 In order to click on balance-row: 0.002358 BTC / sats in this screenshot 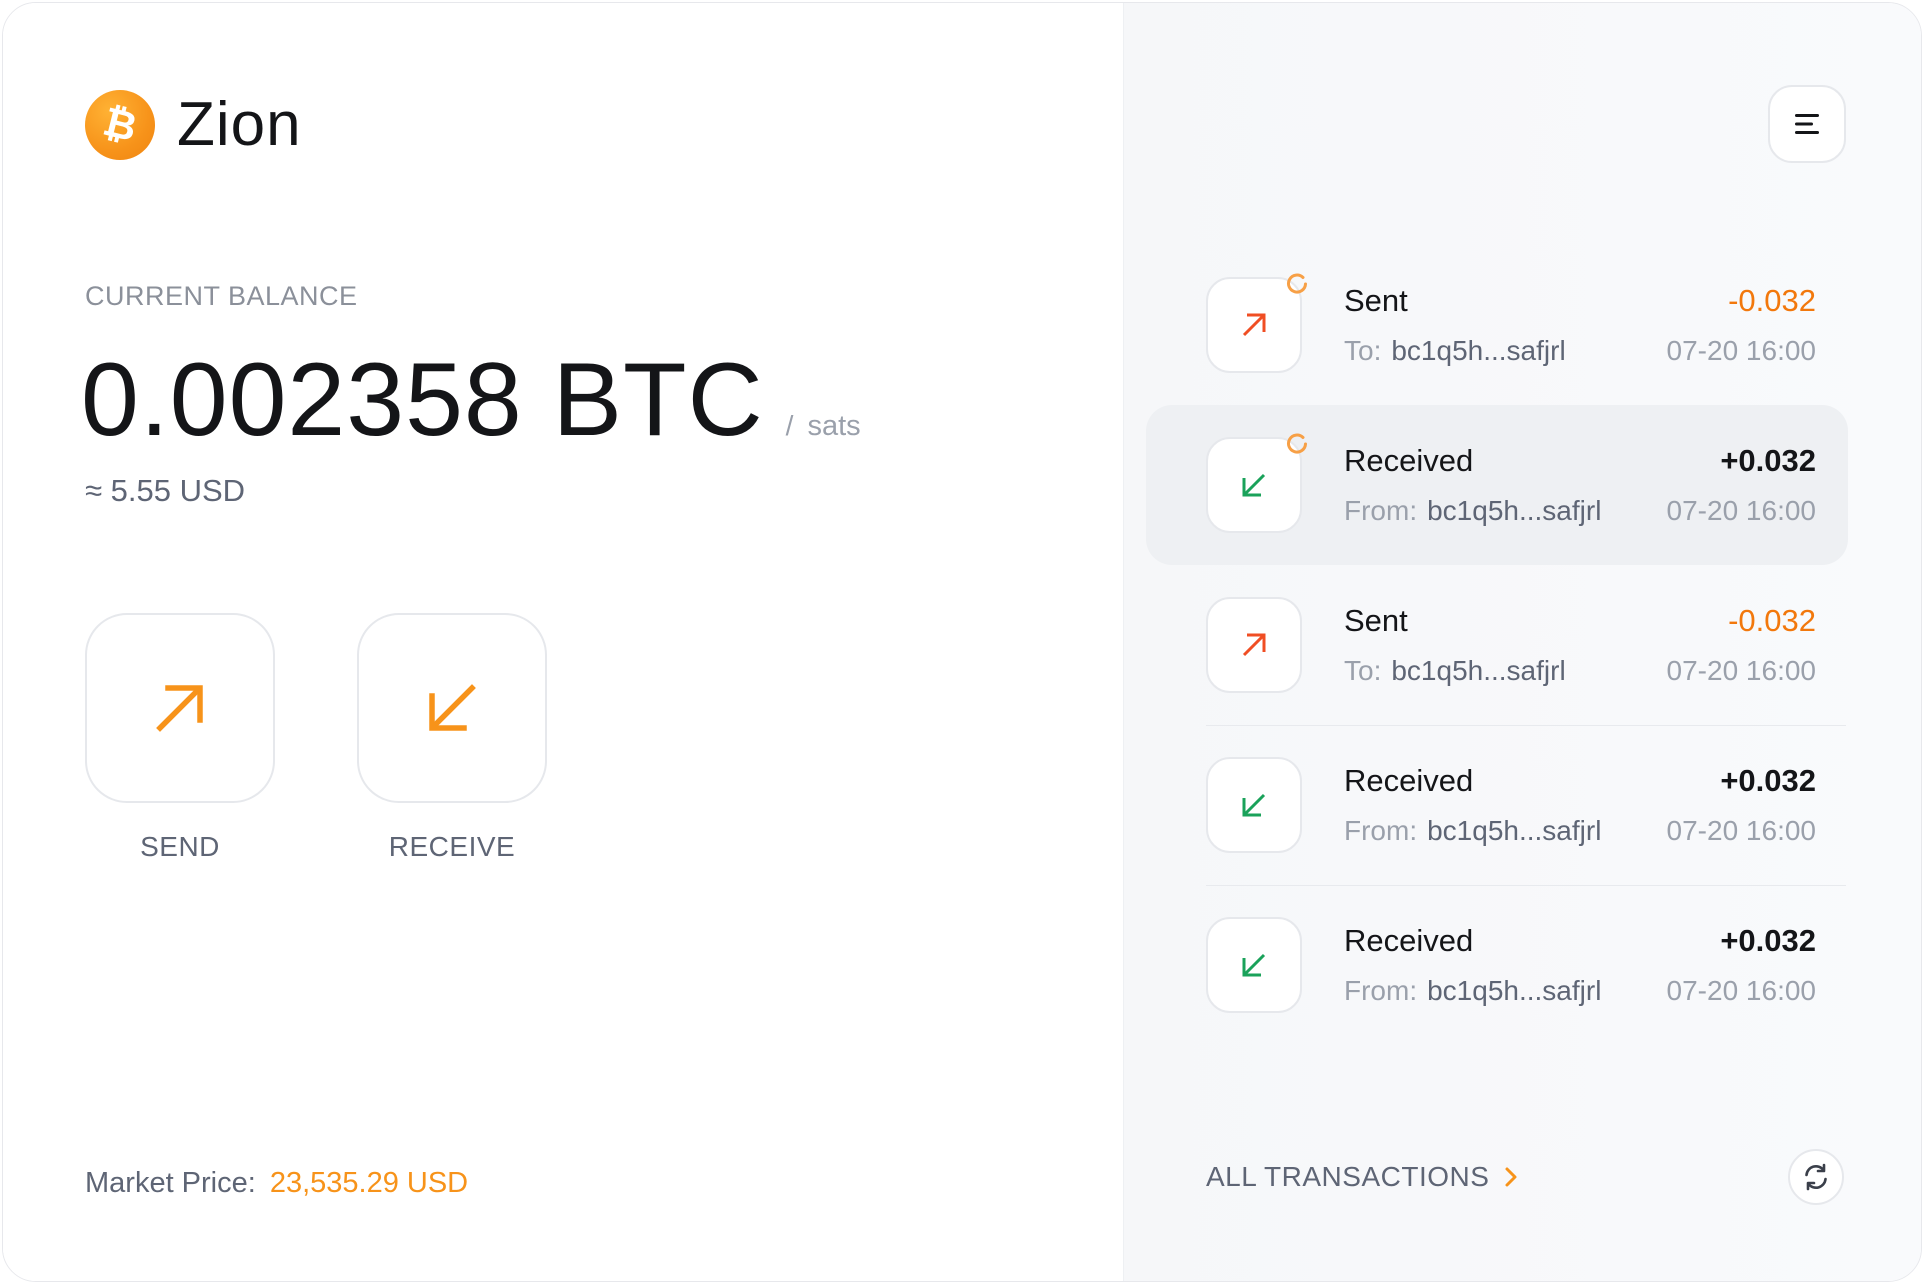, I will do `click(471, 400)`.